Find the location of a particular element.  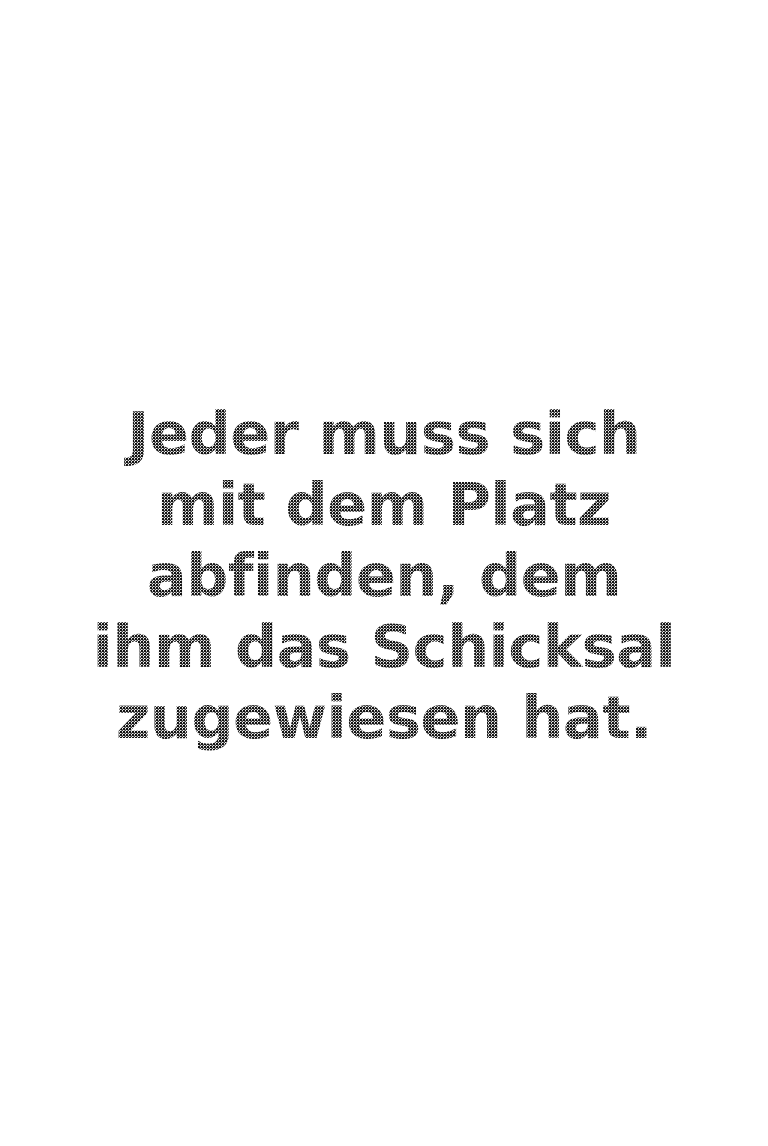

quote-line-5: zugewiesen hat. is located at coordinates (384, 717).